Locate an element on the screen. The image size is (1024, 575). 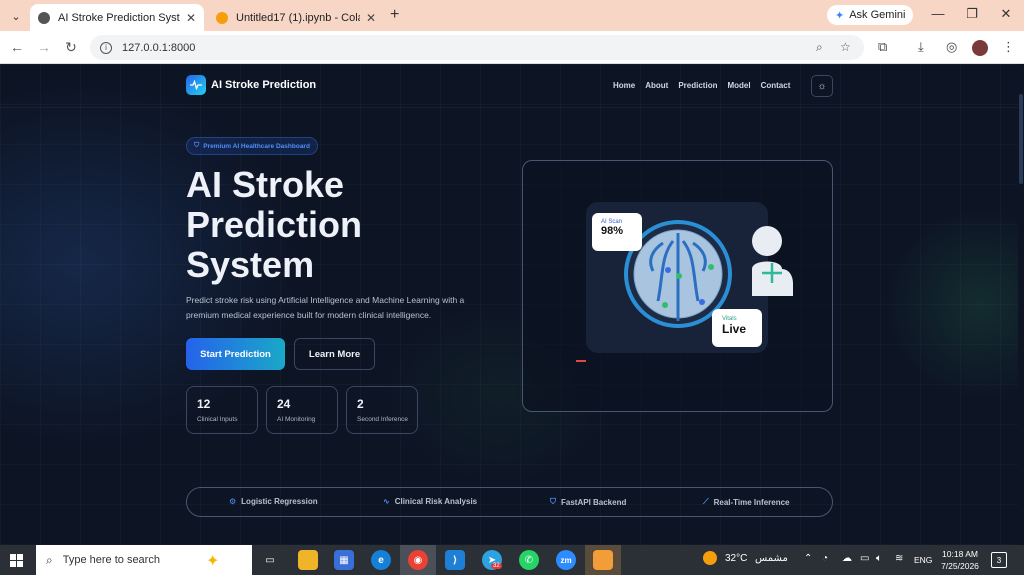
tray-app-icon: ◔ is located at coordinates (825, 558).